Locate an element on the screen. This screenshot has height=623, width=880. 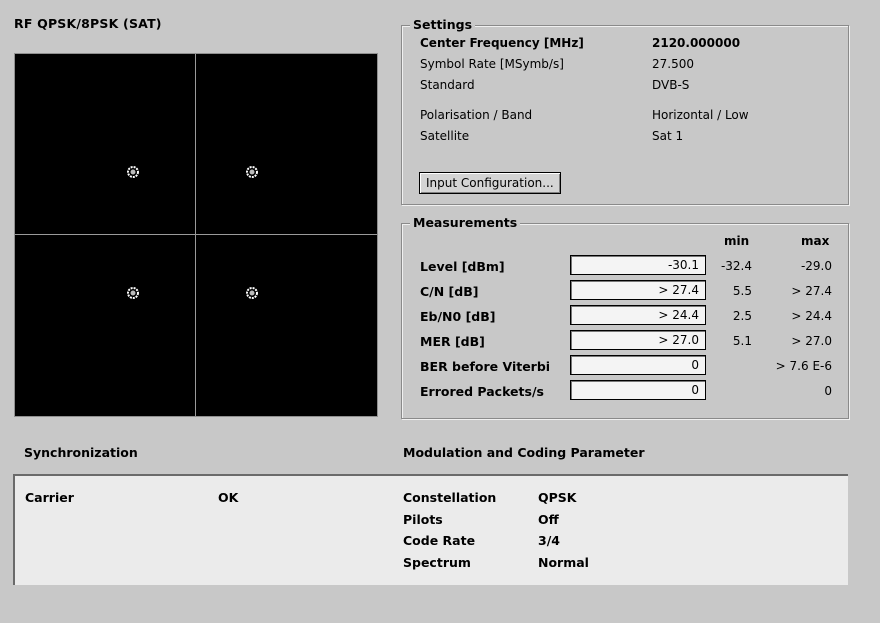
ebn0-value-field: > 24.4 is located at coordinates (638, 315).